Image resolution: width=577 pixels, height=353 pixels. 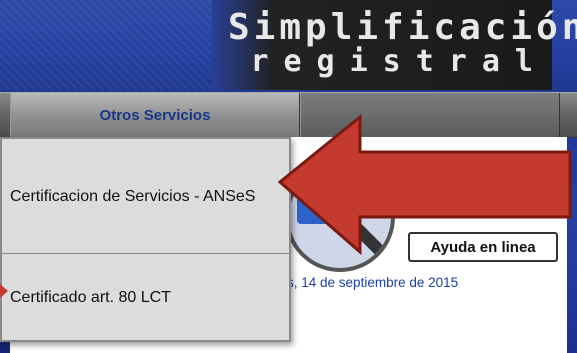 I want to click on site-title-line1: Simplificación, so click(x=402, y=27).